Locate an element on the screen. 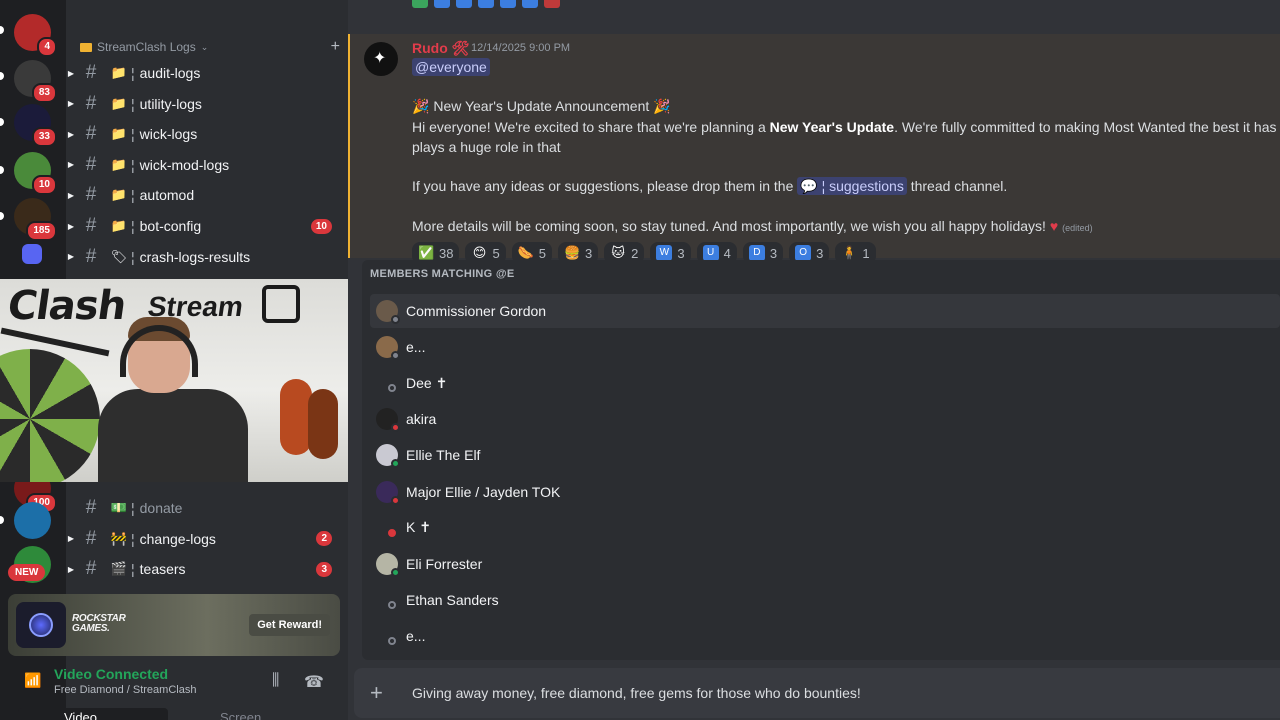 The image size is (1280, 720). mention-count: 10 is located at coordinates (321, 226).